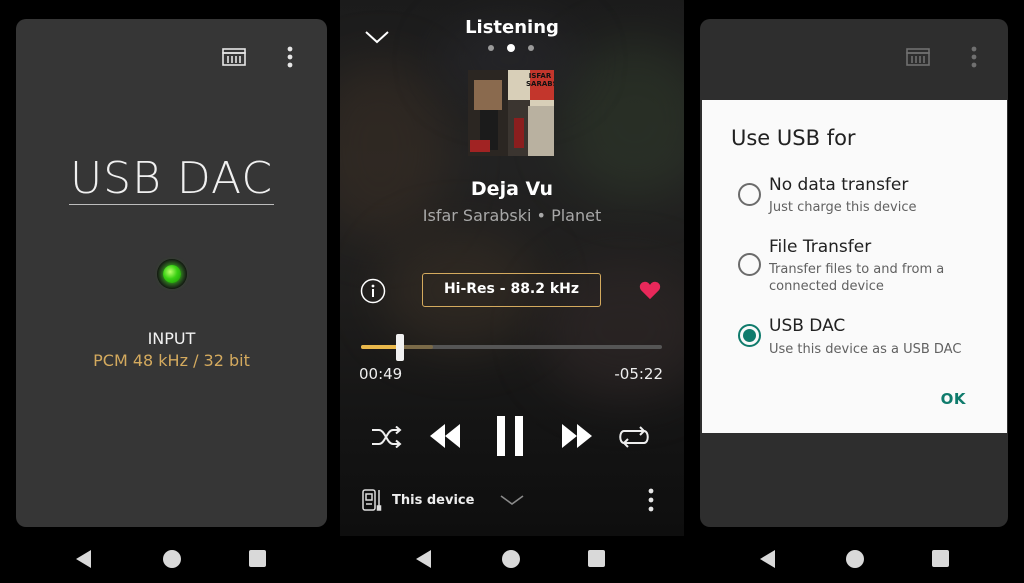  What do you see at coordinates (510, 436) in the screenshot?
I see `pause-icon` at bounding box center [510, 436].